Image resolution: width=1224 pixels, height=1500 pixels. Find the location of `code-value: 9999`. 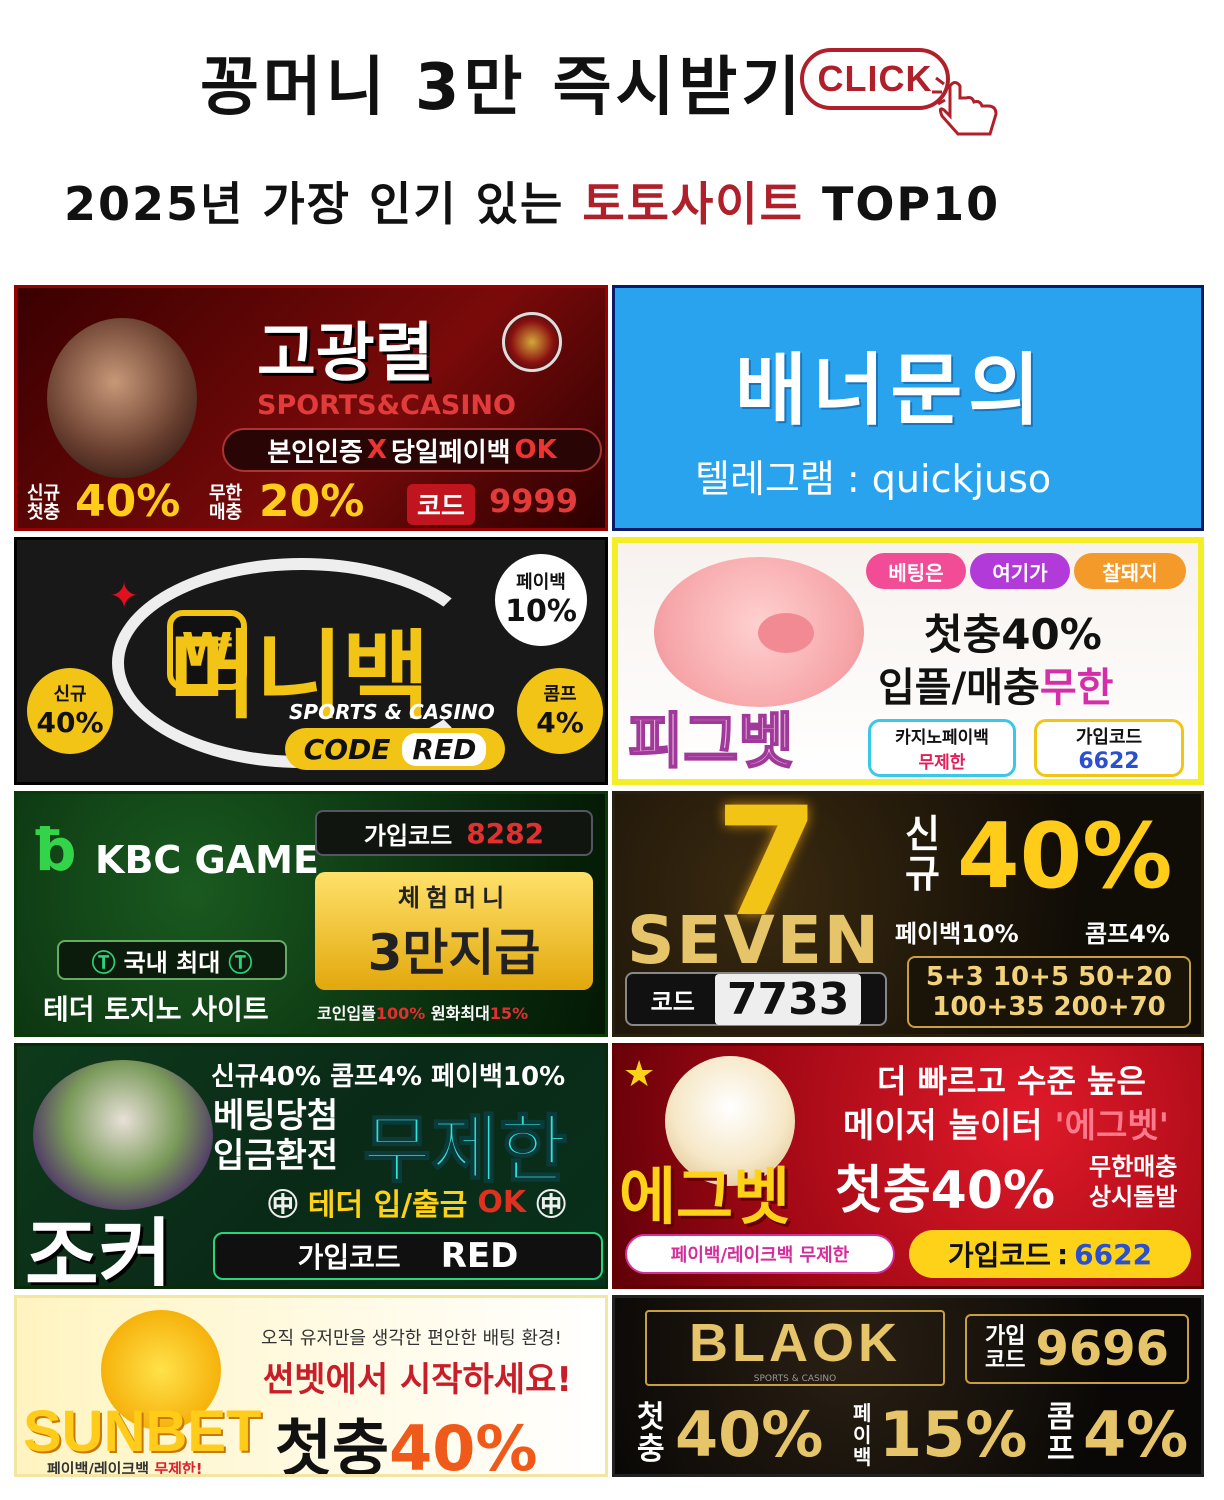

code-value: 9999 is located at coordinates (534, 501).